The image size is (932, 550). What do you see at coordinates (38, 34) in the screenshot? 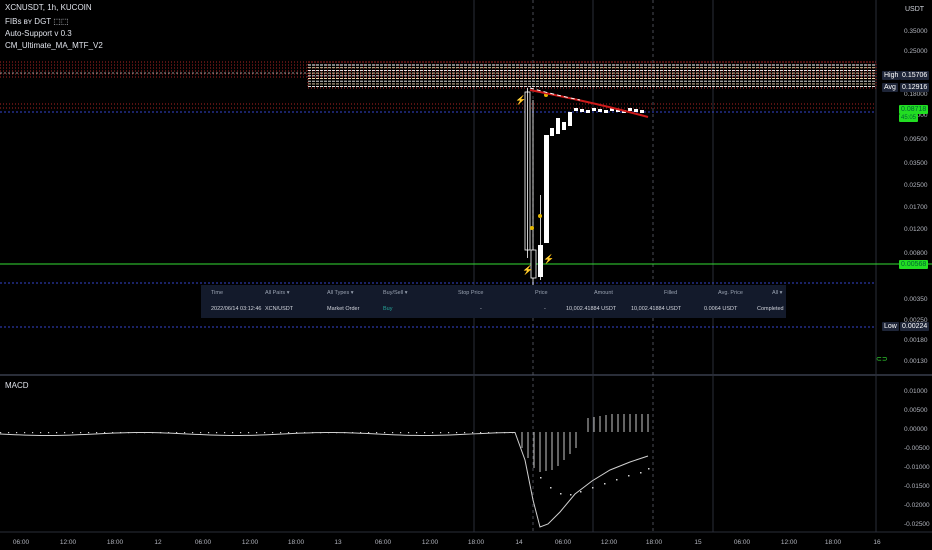
I see `indicator-auto-support: Auto-Support v 0.3` at bounding box center [38, 34].